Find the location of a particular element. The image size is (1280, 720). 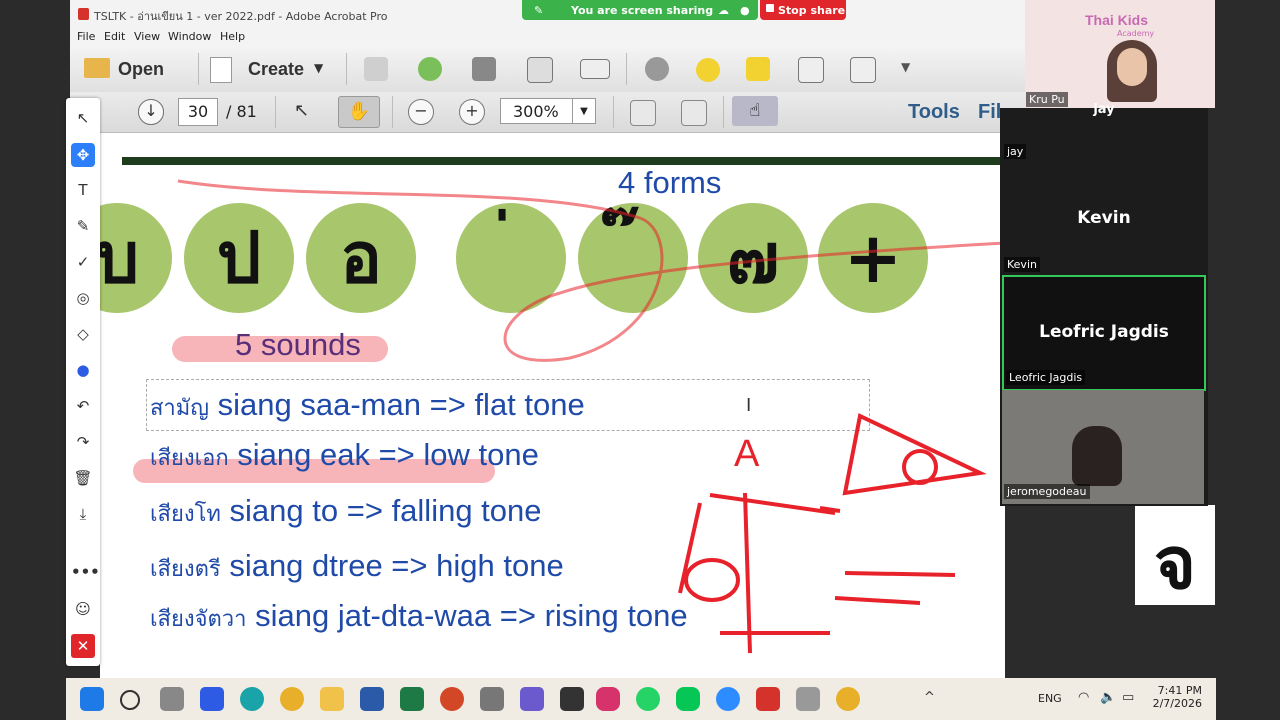

task-view-icon is located at coordinates (172, 699).